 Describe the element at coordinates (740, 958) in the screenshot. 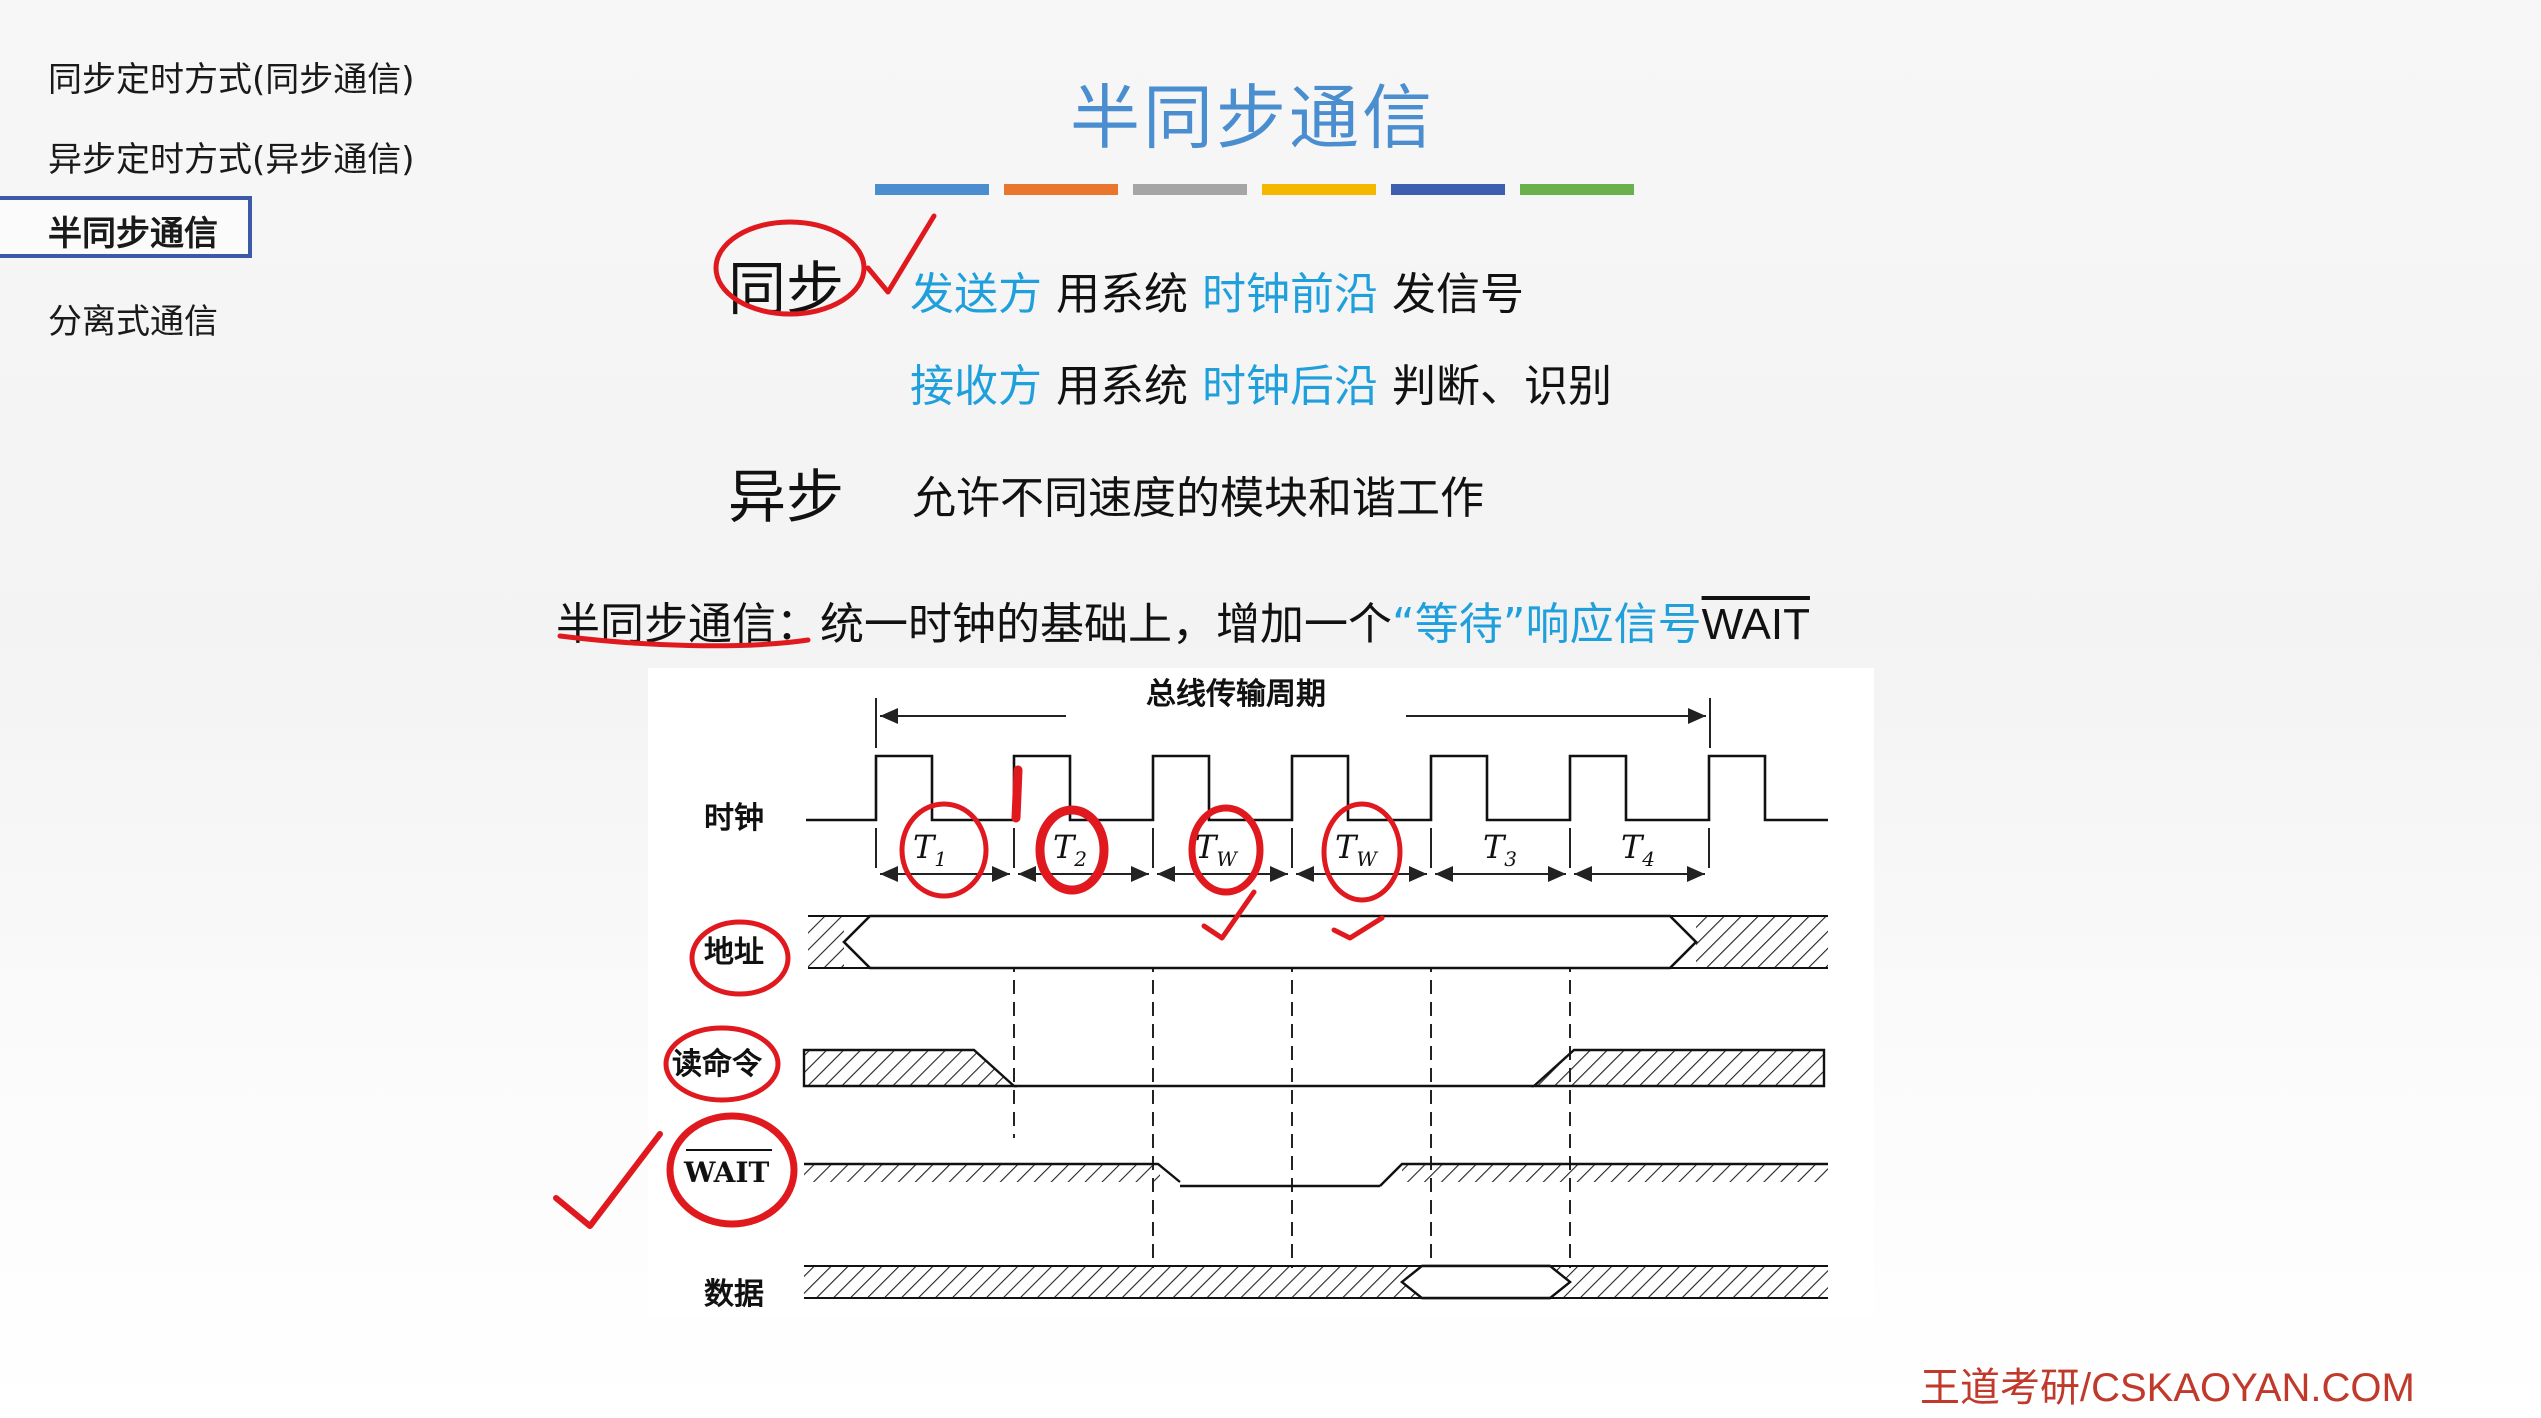

I see `annotation-circle-address` at that location.